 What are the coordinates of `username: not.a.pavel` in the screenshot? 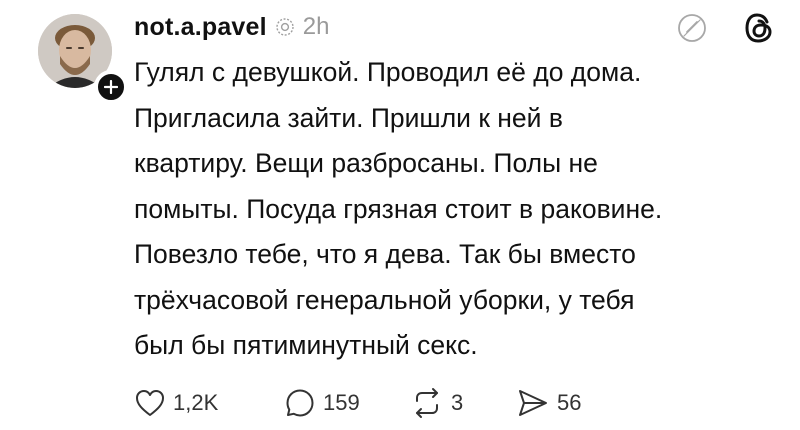 It's located at (200, 27).